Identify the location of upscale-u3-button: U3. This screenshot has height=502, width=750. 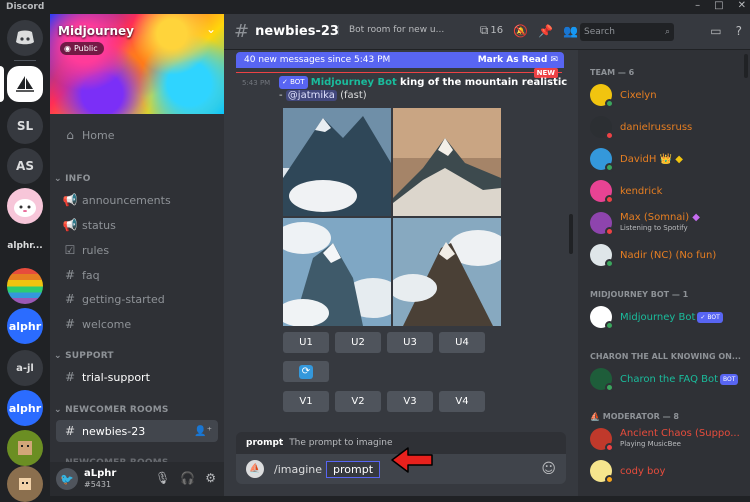
(410, 342).